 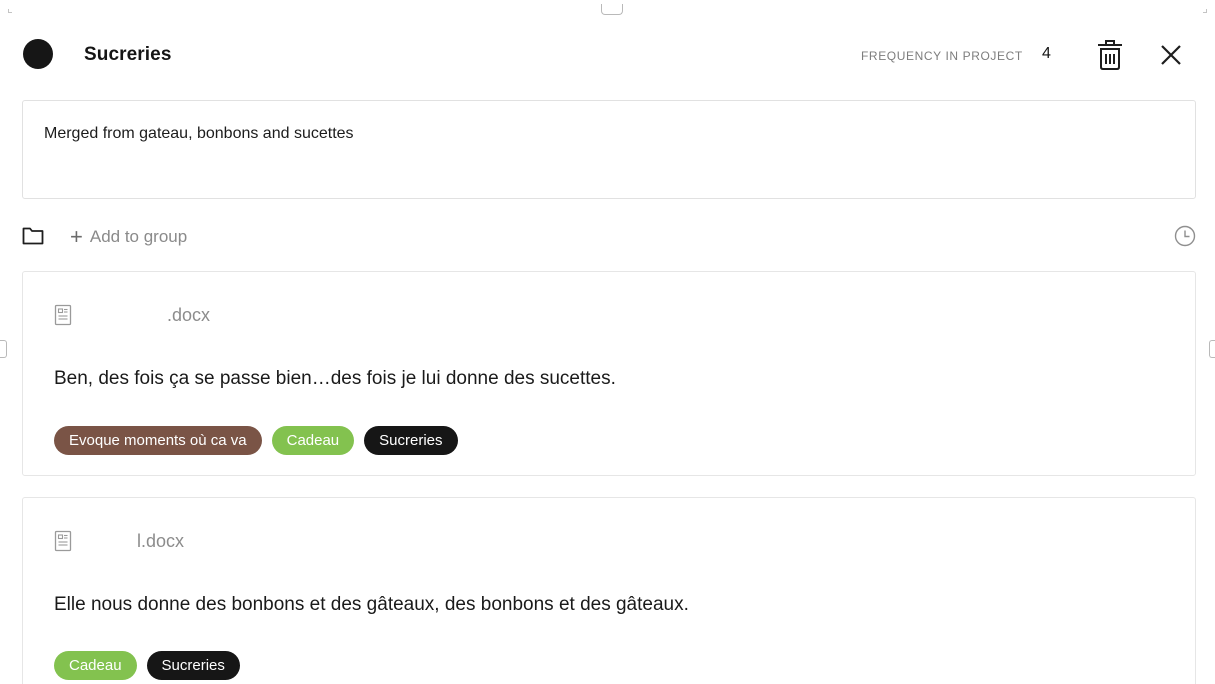 What do you see at coordinates (1185, 236) in the screenshot?
I see `clock-icon` at bounding box center [1185, 236].